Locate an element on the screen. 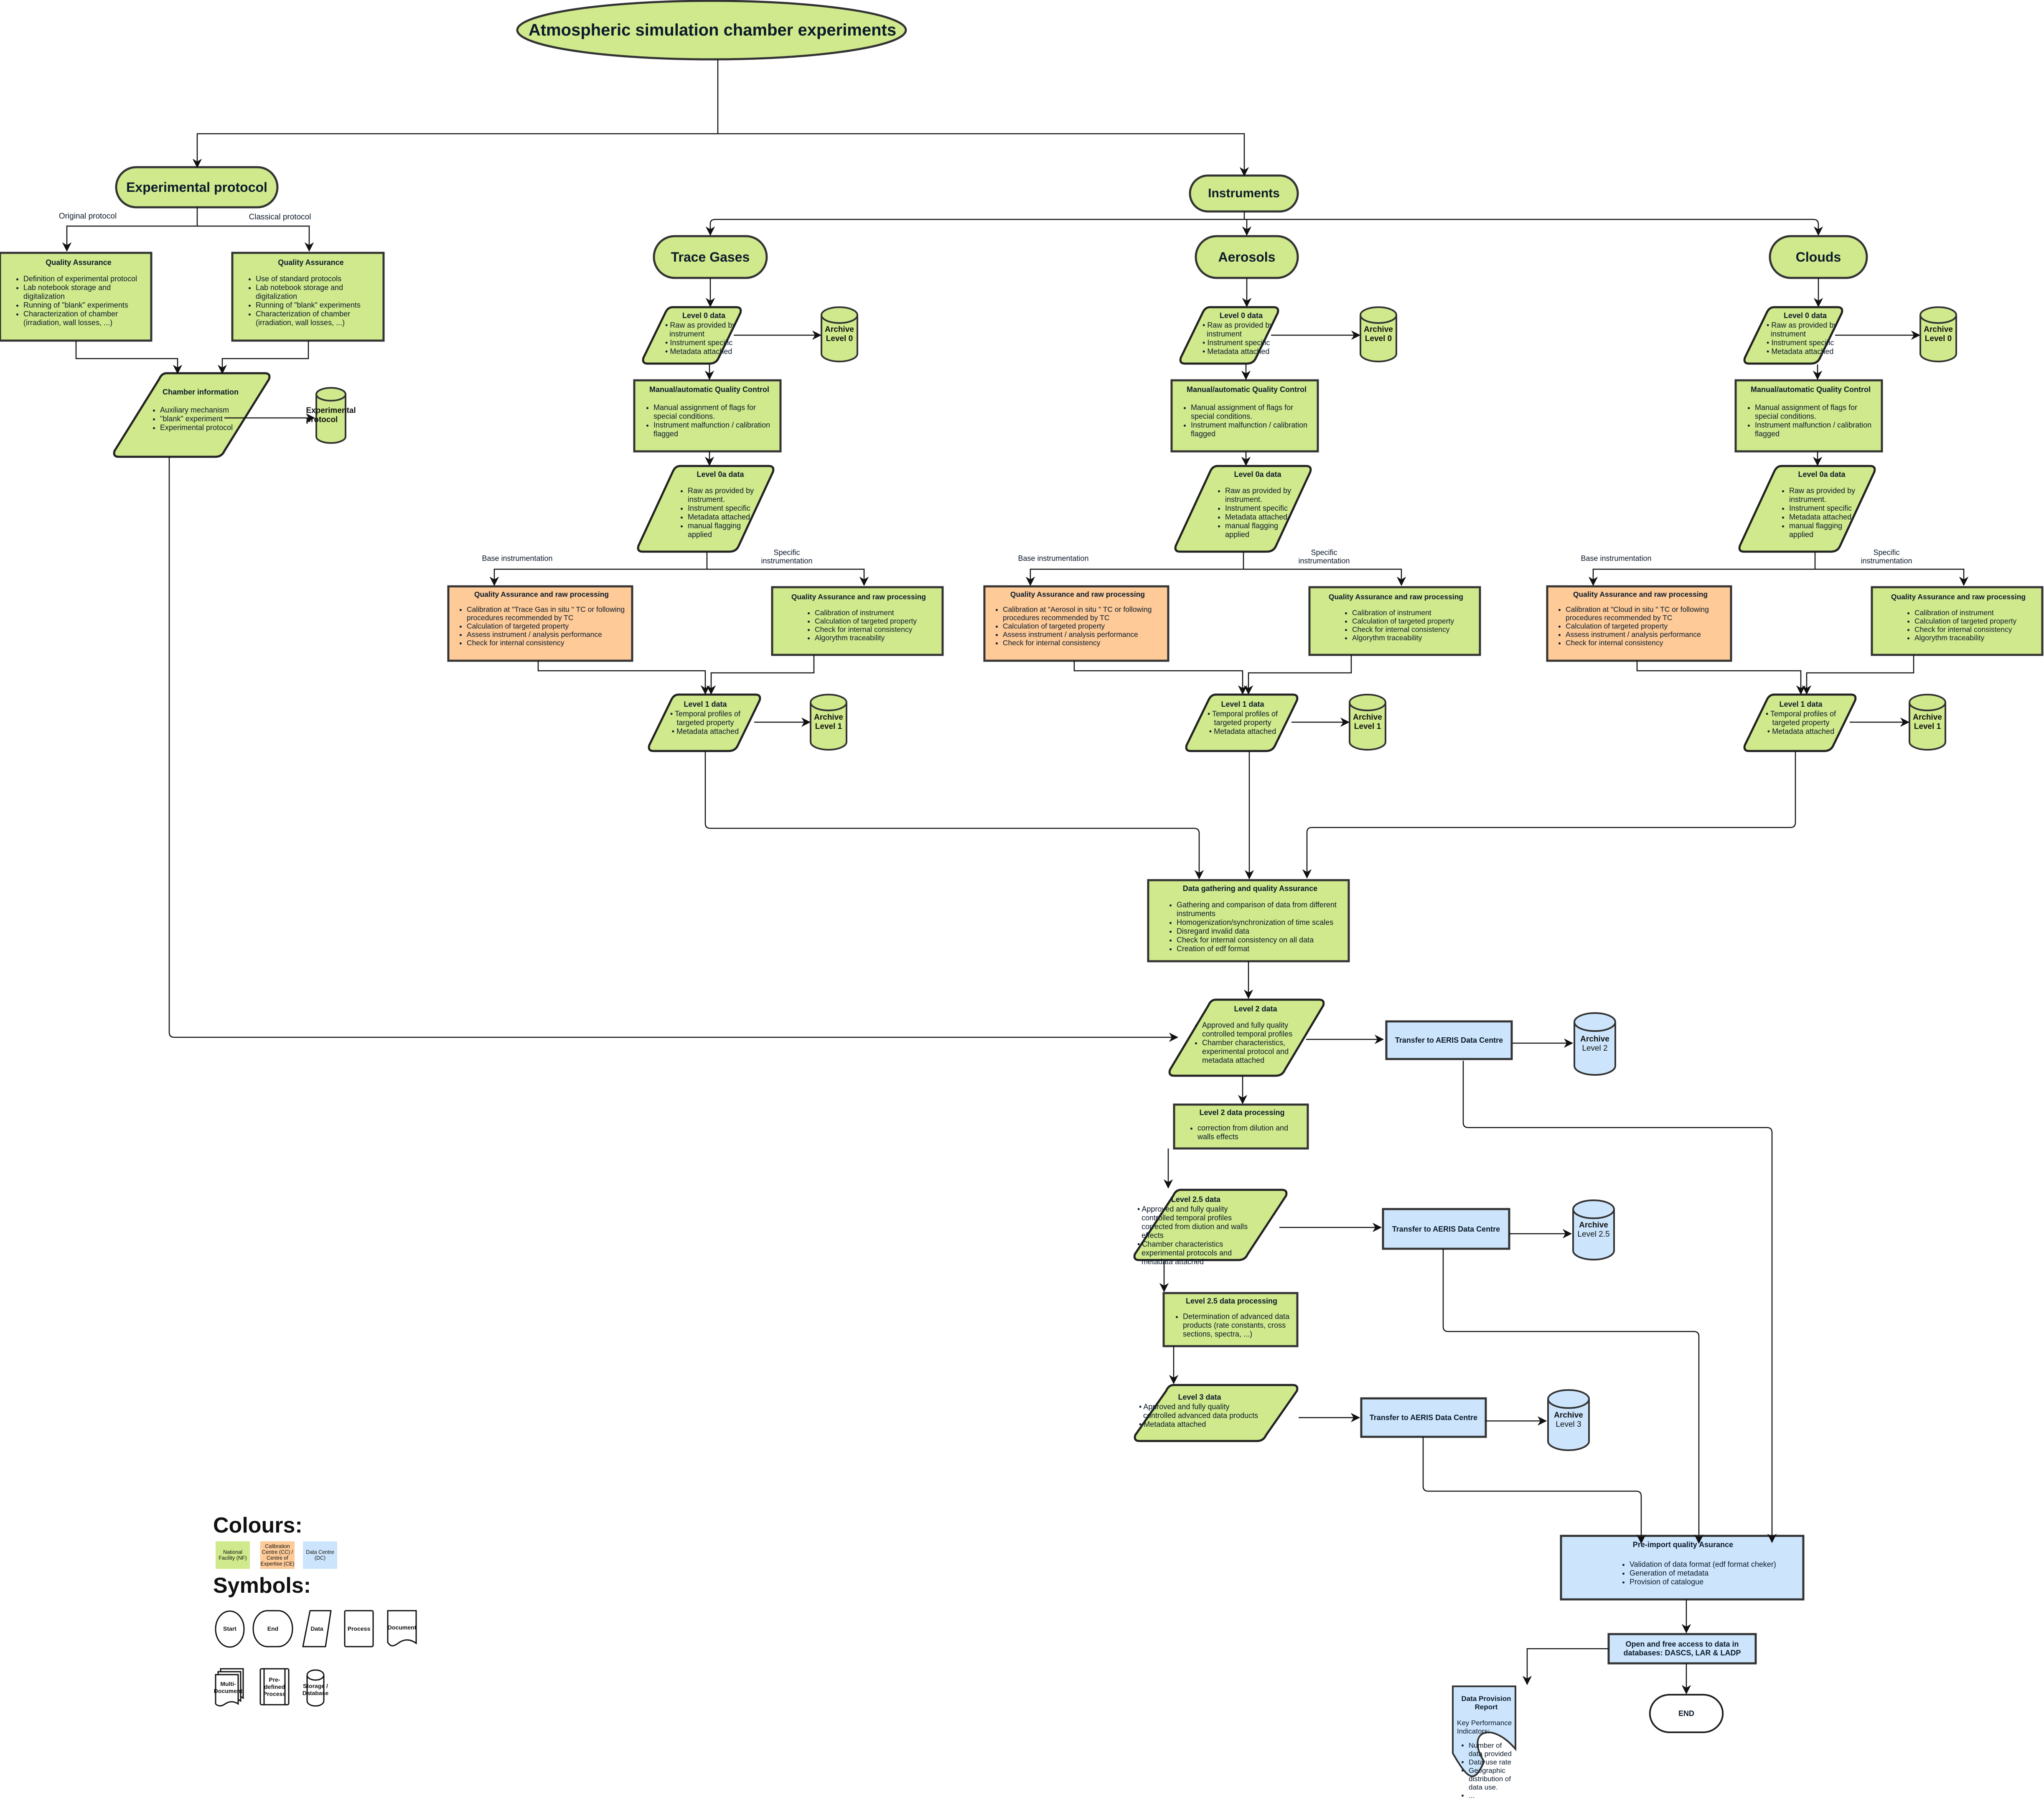 Image resolution: width=2044 pixels, height=1800 pixels. transfer-label-level25: Transfer to AERIS Data Centre is located at coordinates (1446, 1229).